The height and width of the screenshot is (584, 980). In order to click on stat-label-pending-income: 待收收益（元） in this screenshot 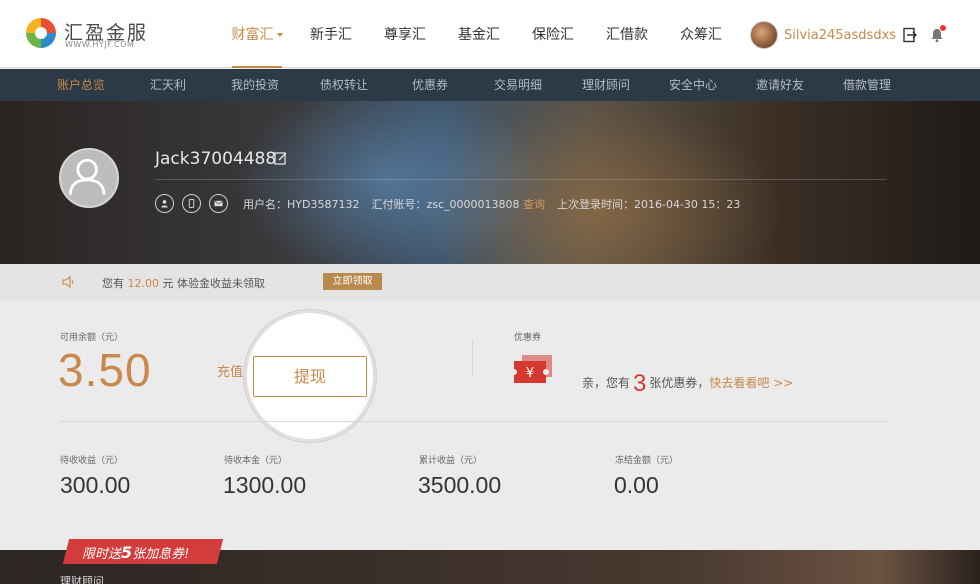, I will do `click(92, 461)`.